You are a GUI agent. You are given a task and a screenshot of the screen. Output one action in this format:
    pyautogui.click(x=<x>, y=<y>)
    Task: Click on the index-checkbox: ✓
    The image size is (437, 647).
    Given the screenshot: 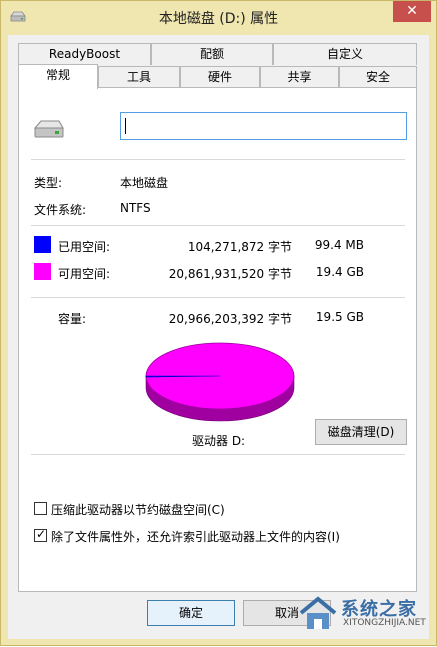 What is the action you would take?
    pyautogui.click(x=40, y=534)
    